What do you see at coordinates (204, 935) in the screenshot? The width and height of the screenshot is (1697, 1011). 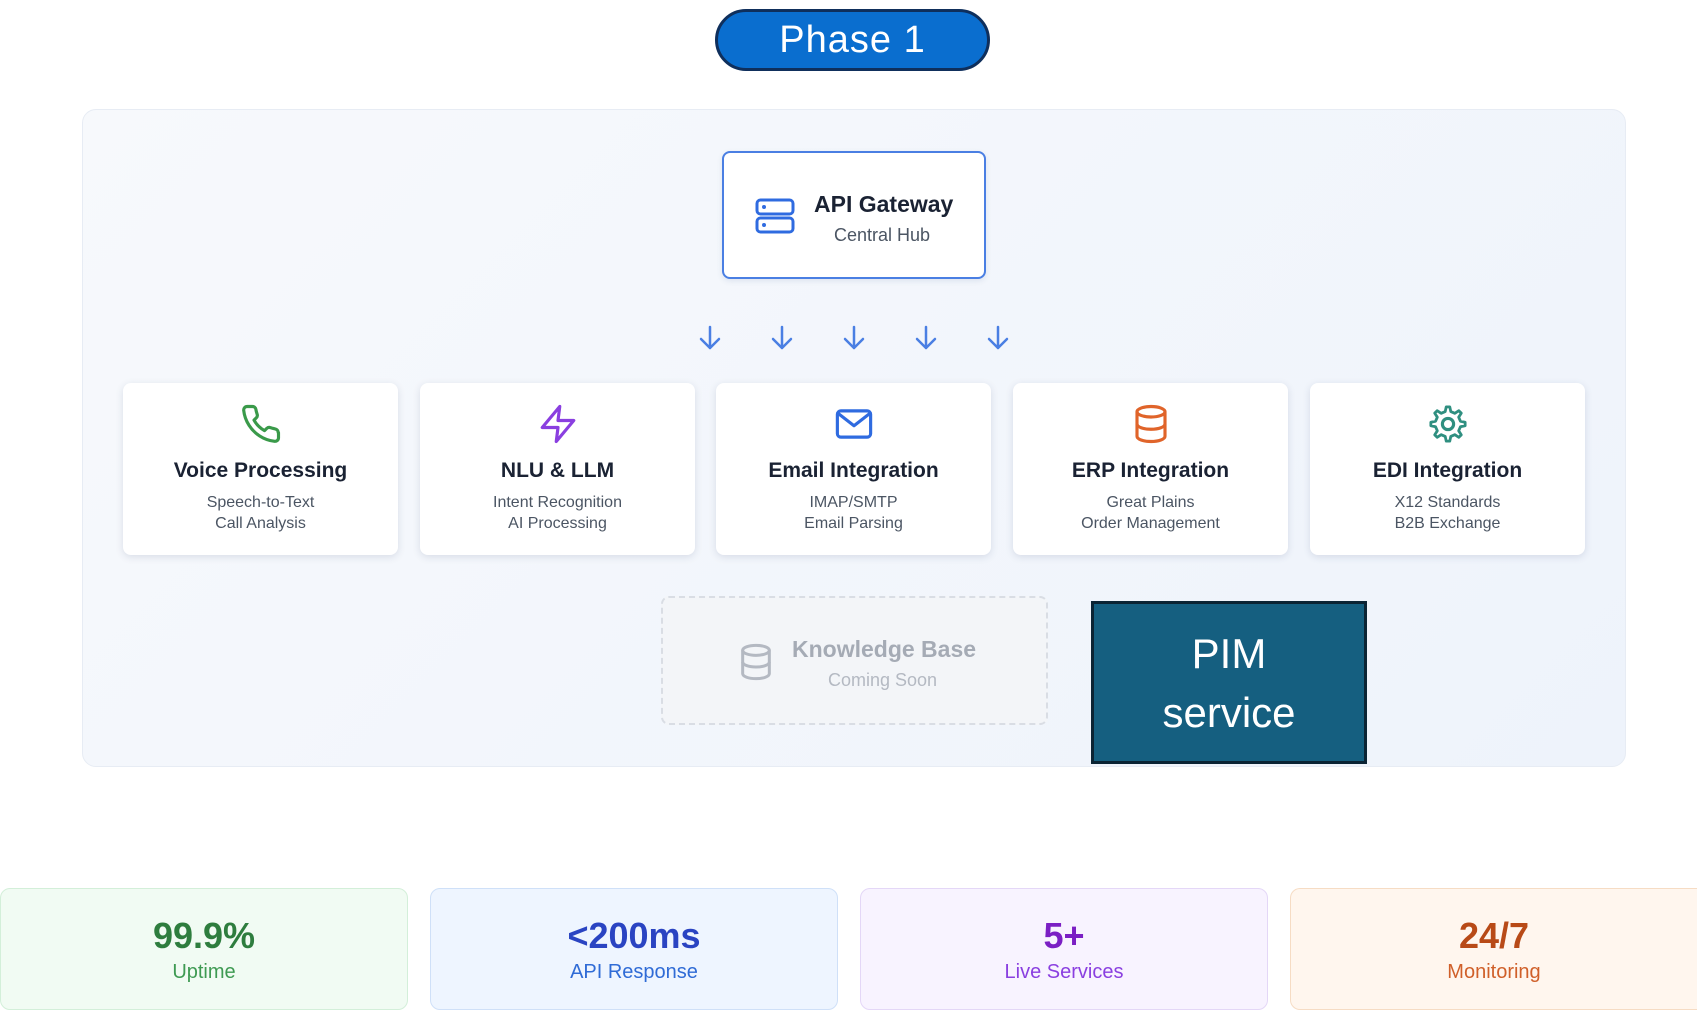 I see `stat-value: 99.9%` at bounding box center [204, 935].